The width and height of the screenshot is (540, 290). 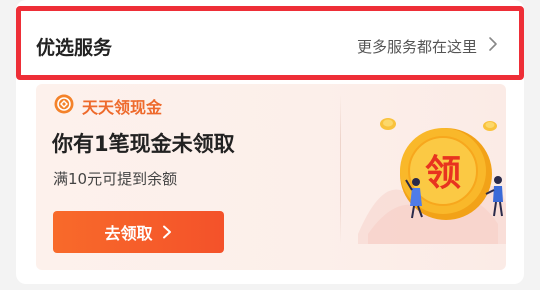 What do you see at coordinates (128, 233) in the screenshot?
I see `claim-cash-button-label: 去领取` at bounding box center [128, 233].